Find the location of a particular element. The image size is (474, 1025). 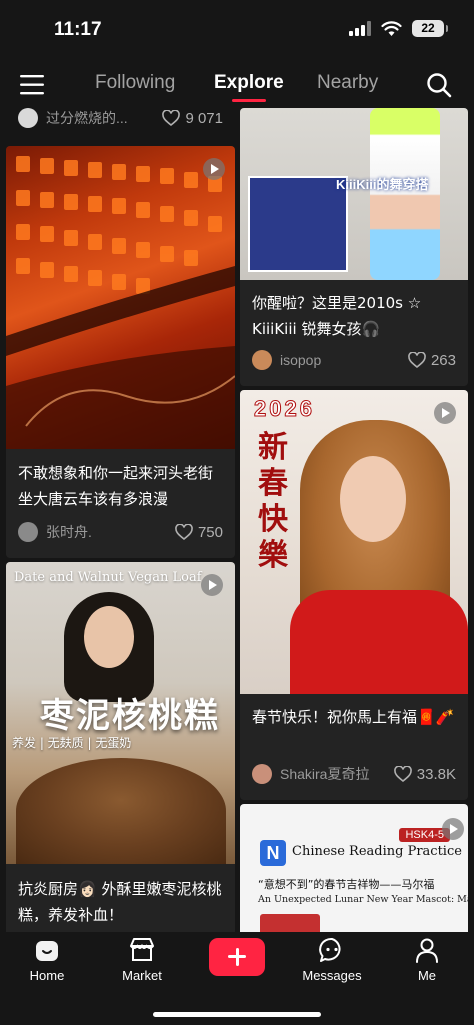

like-button: 750 is located at coordinates (199, 532).